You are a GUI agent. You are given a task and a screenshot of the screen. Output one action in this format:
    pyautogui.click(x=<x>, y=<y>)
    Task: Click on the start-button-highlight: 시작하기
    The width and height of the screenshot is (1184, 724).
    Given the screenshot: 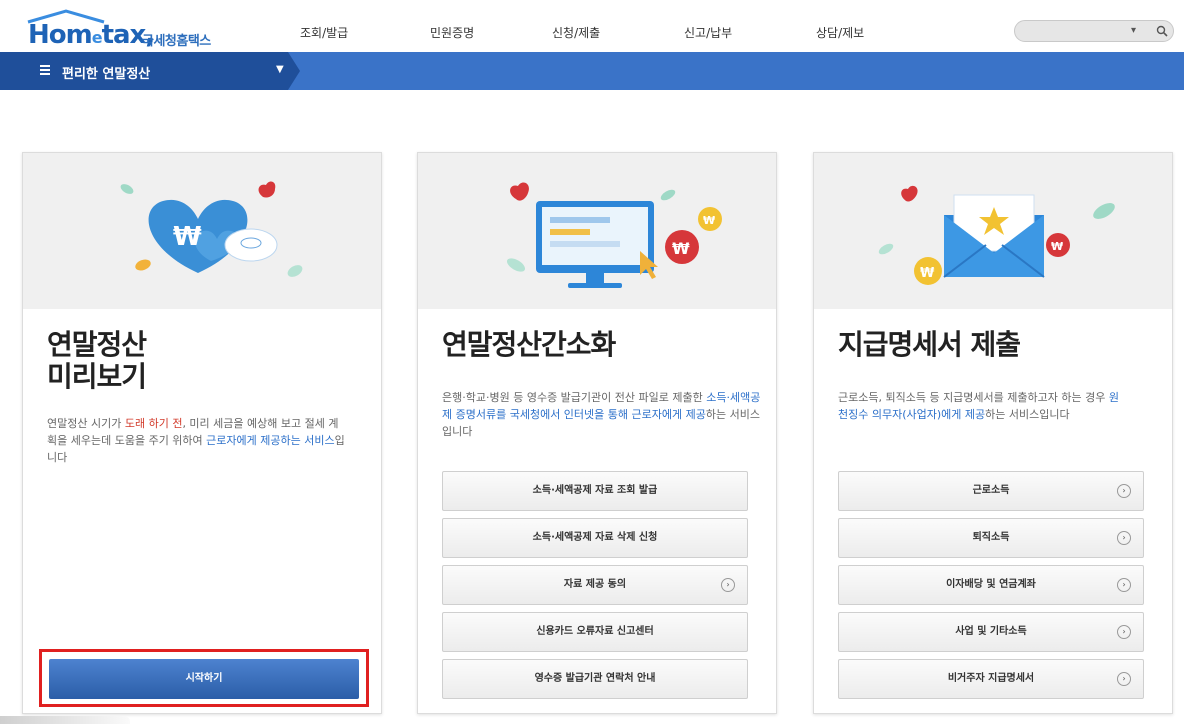 What is the action you would take?
    pyautogui.click(x=204, y=678)
    